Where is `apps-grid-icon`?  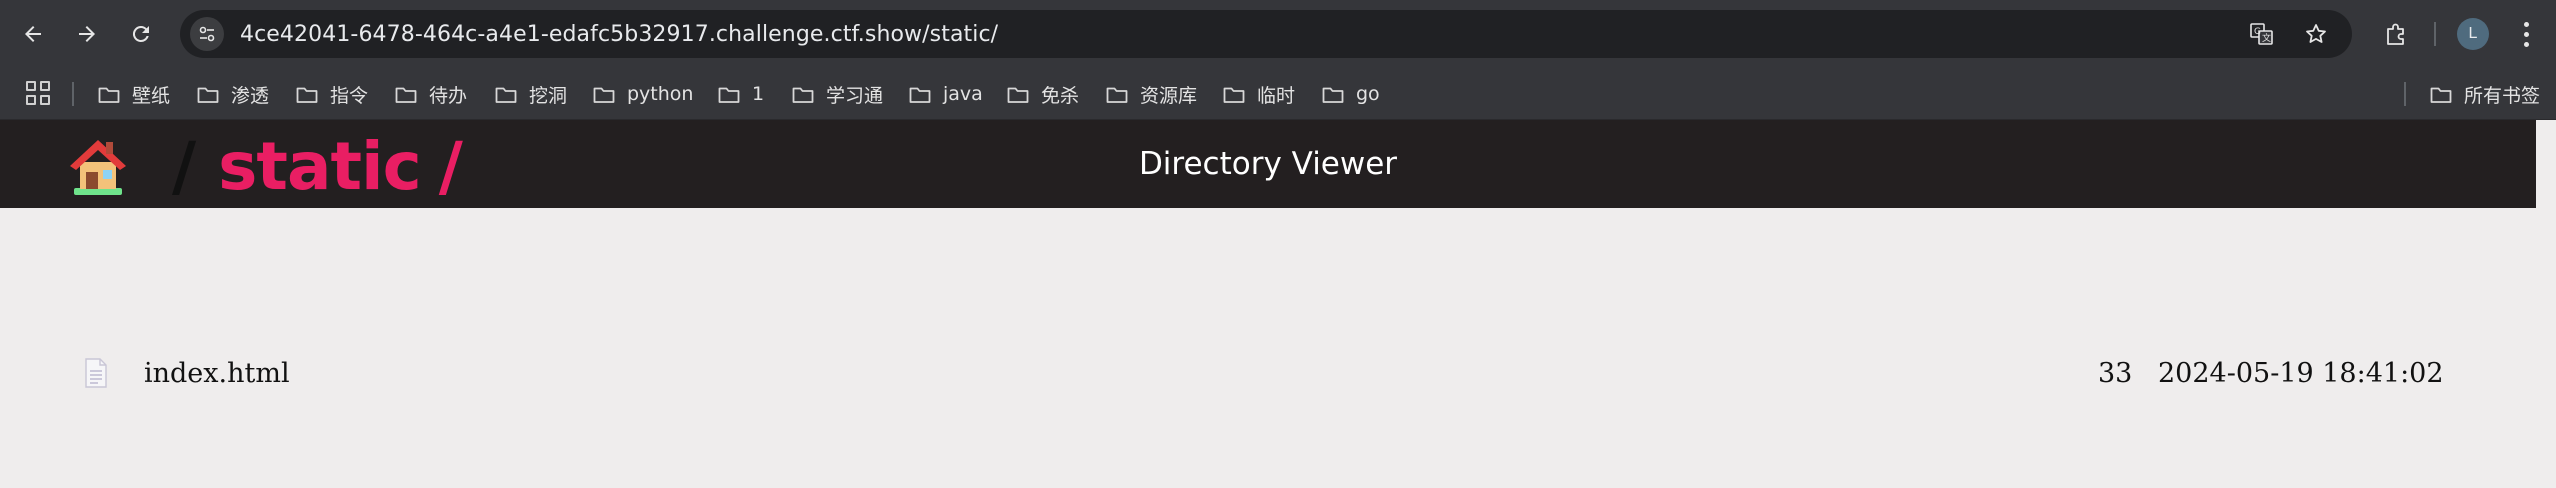
apps-grid-icon is located at coordinates (39, 94).